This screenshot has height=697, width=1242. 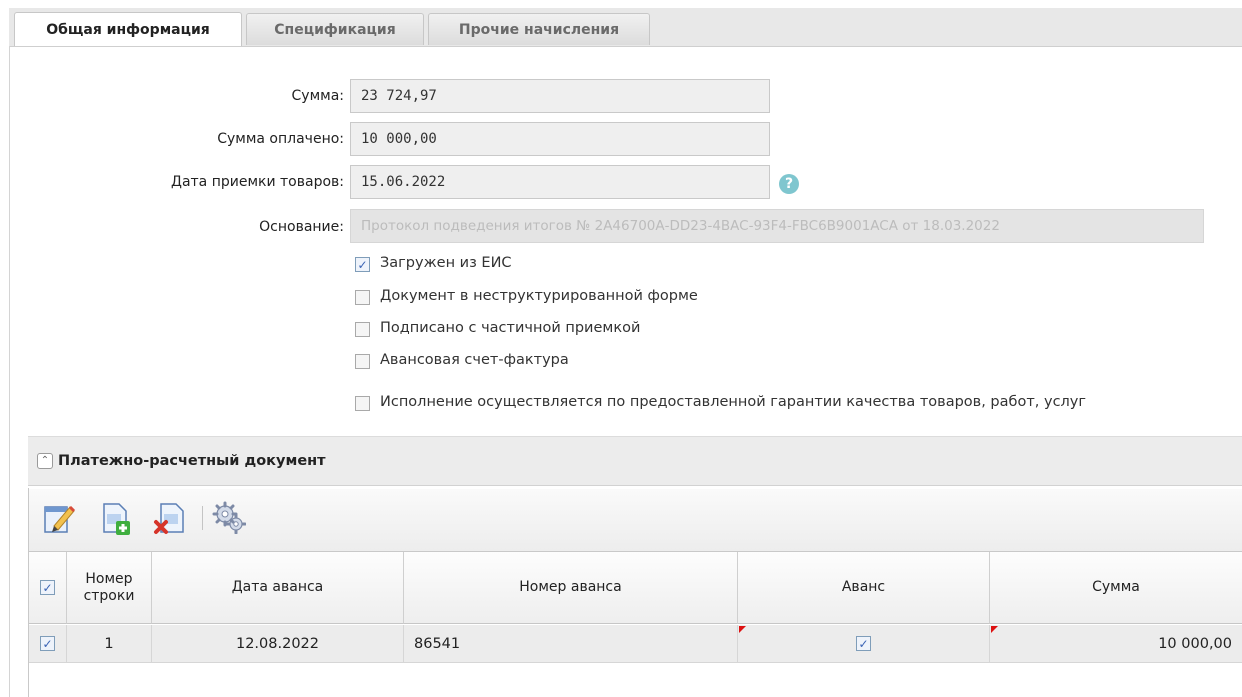 What do you see at coordinates (635, 520) in the screenshot?
I see `grid-toolbar` at bounding box center [635, 520].